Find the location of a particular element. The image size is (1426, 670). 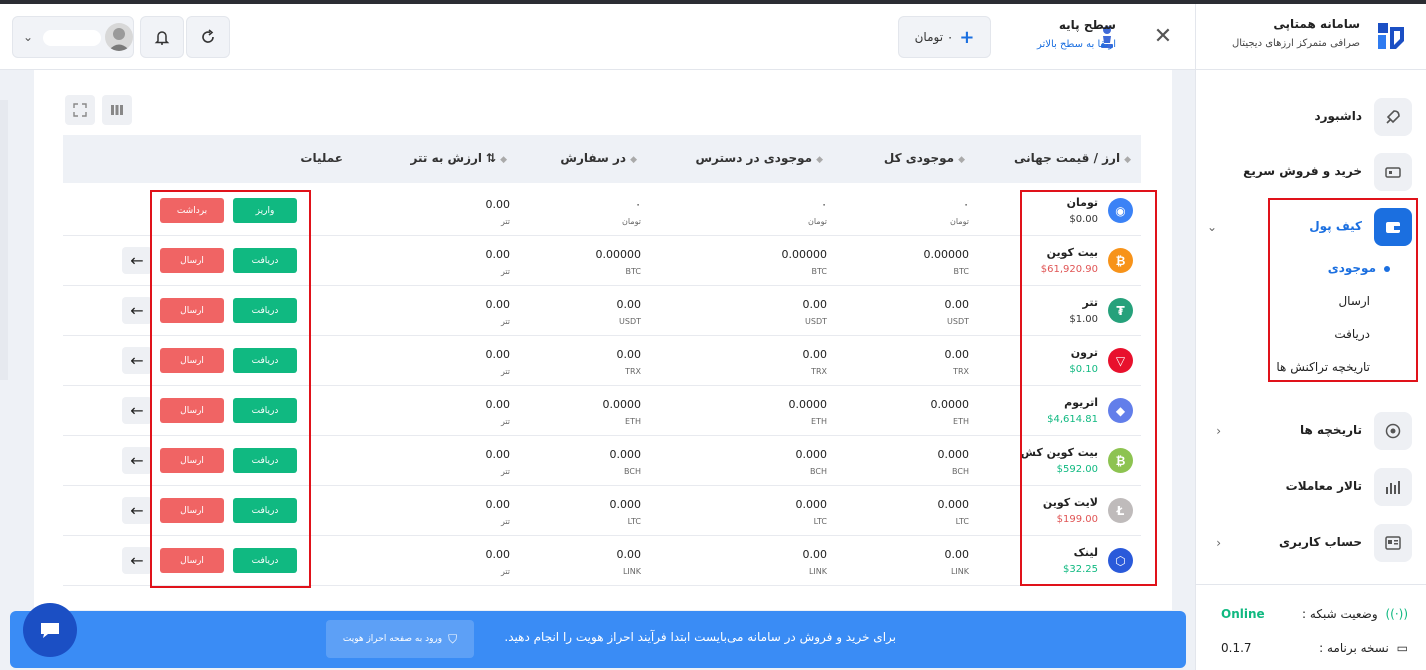

available-unit: USDT is located at coordinates (816, 321).